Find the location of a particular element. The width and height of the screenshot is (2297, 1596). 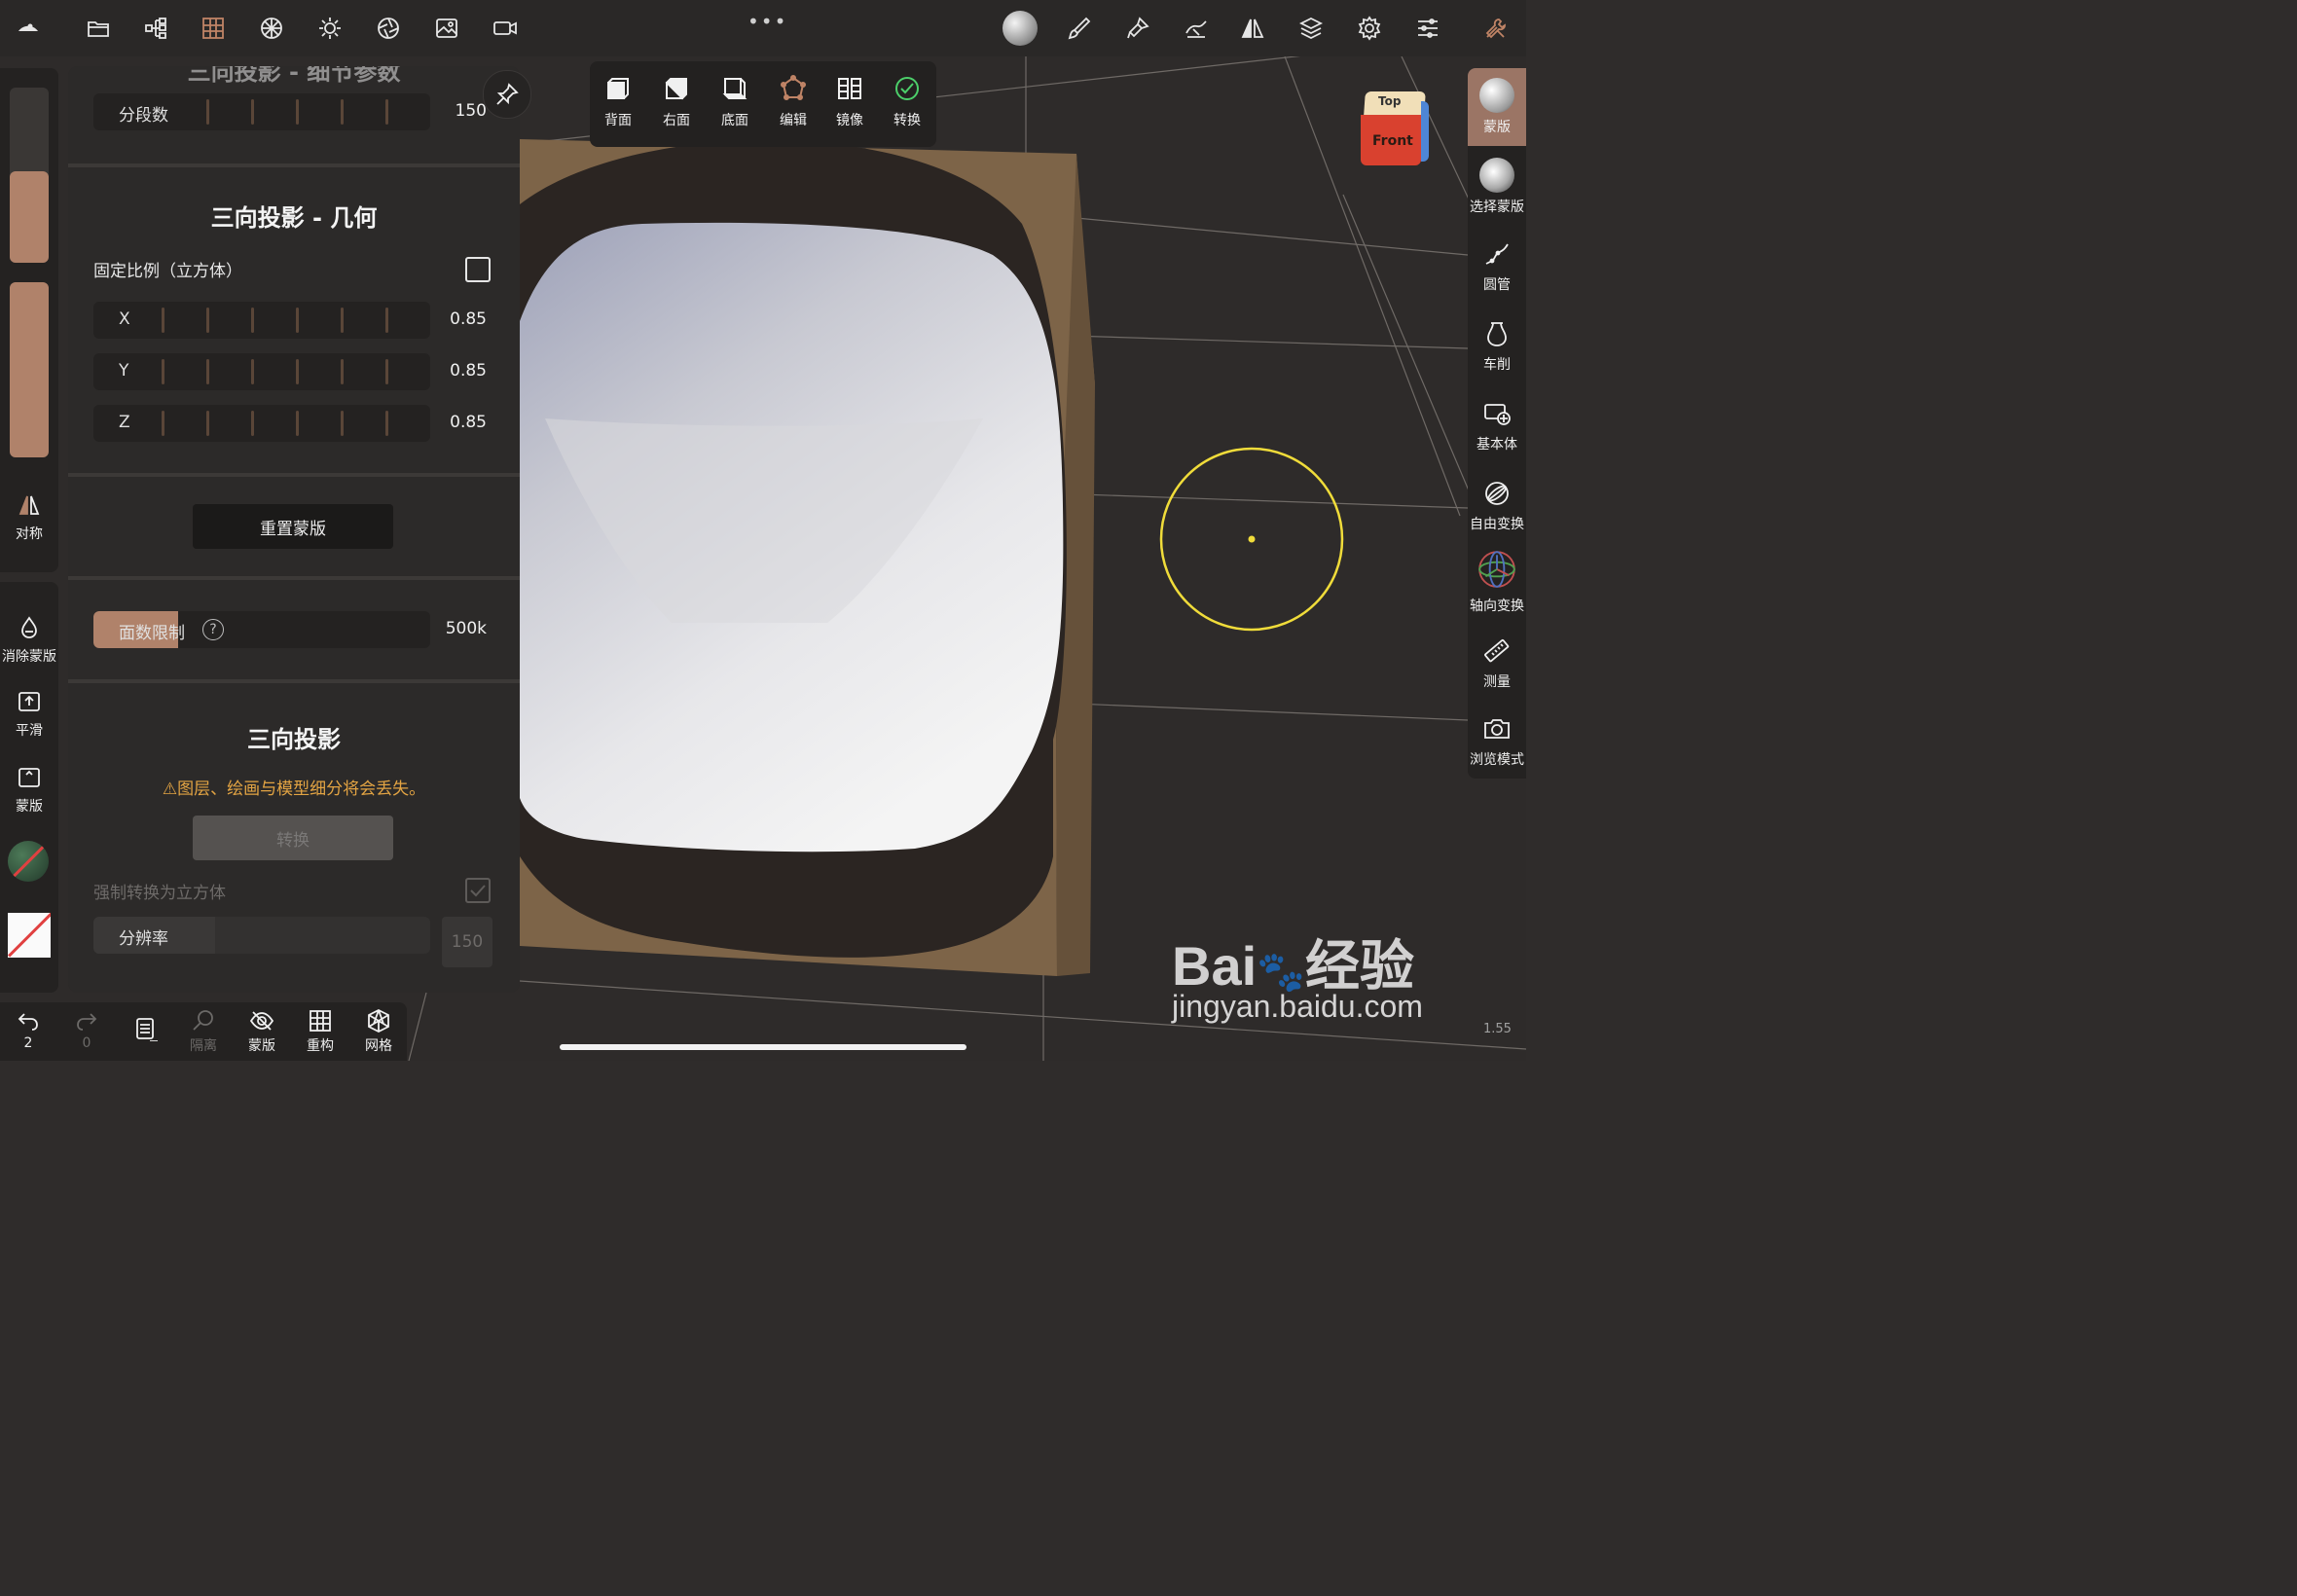

aperture-icon is located at coordinates (388, 28).